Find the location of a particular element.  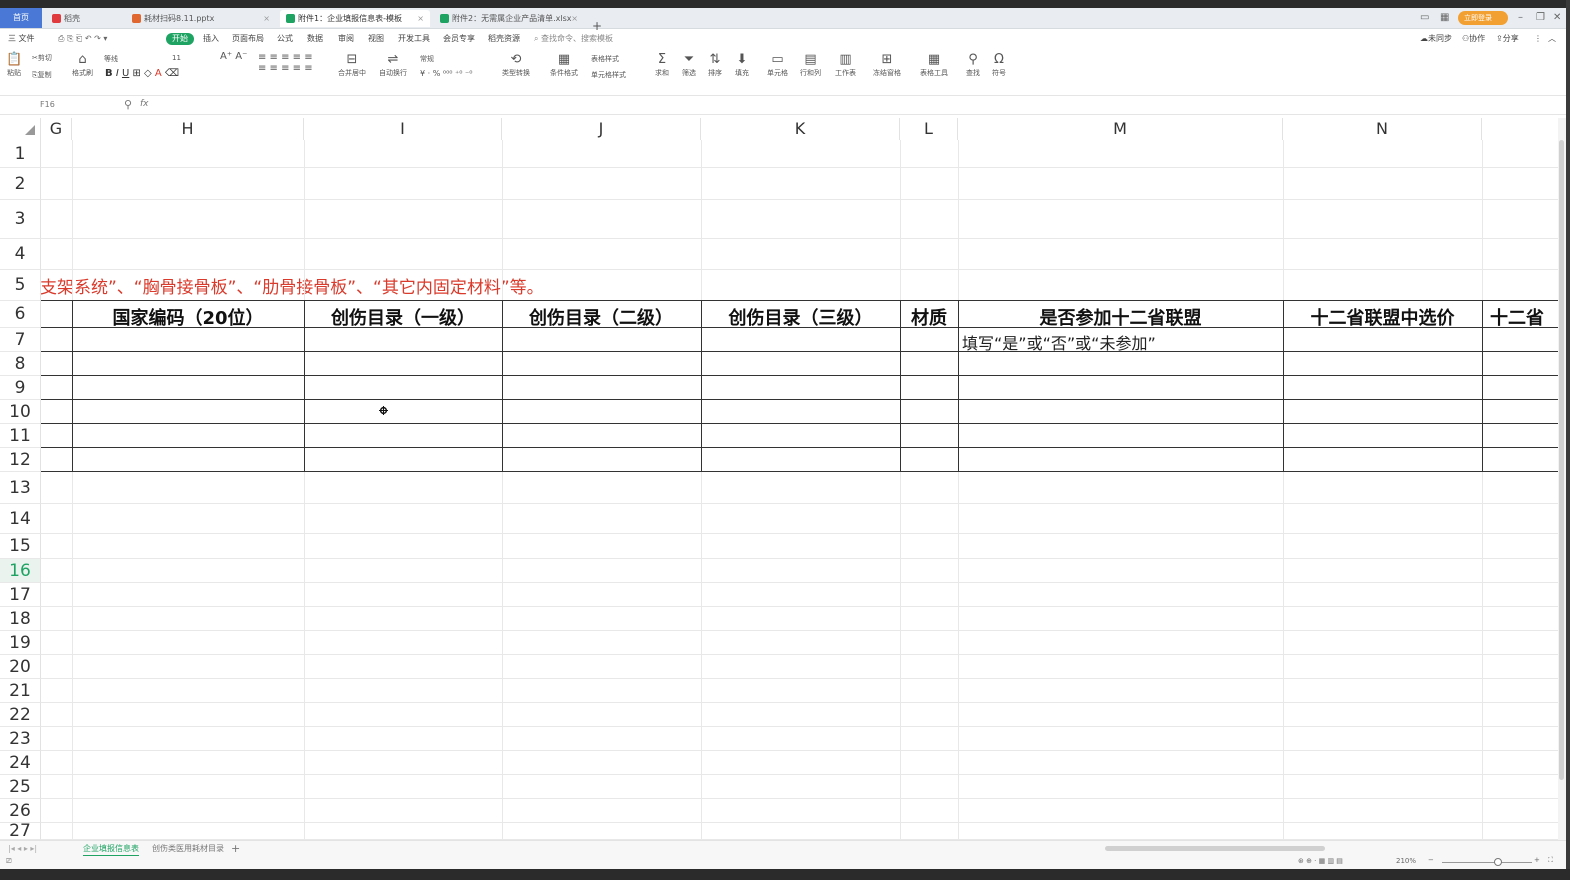

font-style-icons: B I U ⊞ ◇ A ⌫ is located at coordinates (142, 73).